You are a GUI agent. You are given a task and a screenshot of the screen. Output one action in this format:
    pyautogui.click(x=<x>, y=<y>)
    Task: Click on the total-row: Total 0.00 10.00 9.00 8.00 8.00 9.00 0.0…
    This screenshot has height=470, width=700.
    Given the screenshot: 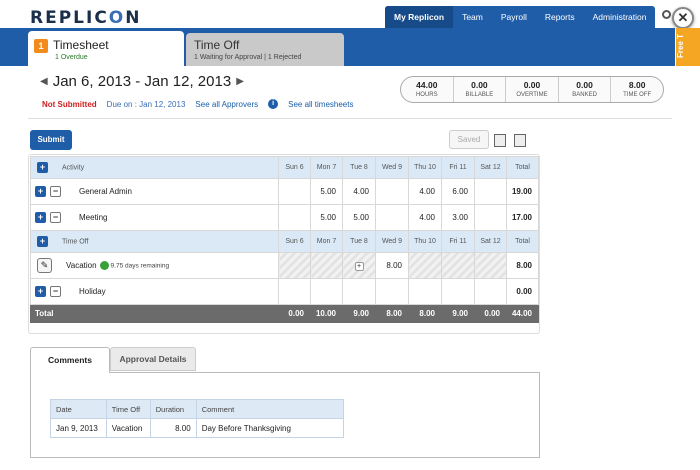 What is the action you would take?
    pyautogui.click(x=284, y=313)
    